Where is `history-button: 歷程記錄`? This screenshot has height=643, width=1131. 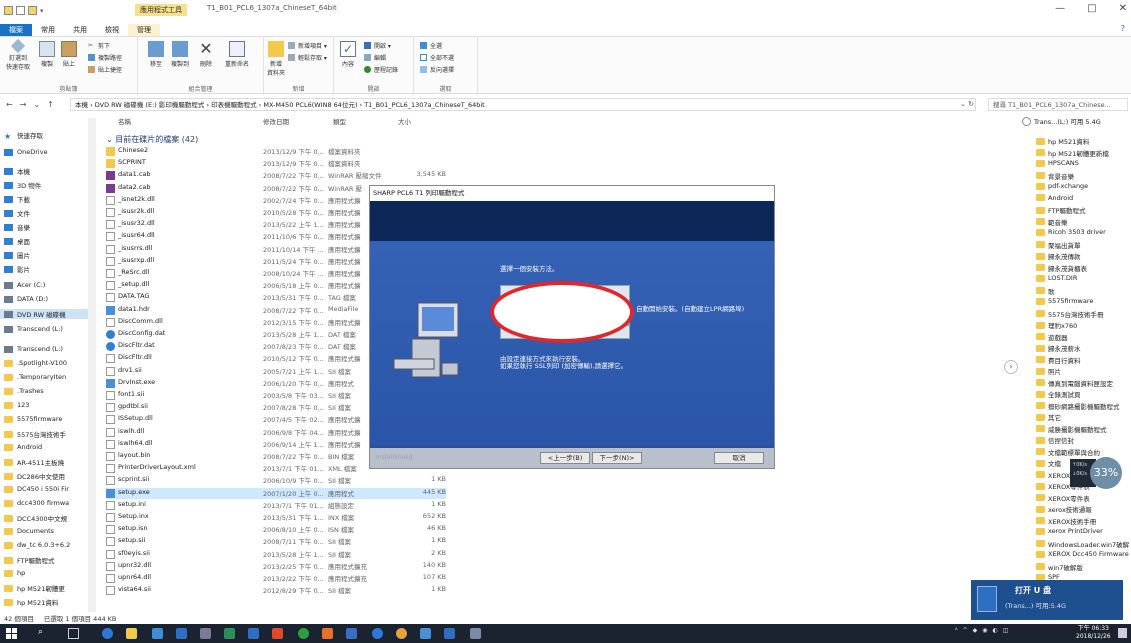 history-button: 歷程記錄 is located at coordinates (381, 69).